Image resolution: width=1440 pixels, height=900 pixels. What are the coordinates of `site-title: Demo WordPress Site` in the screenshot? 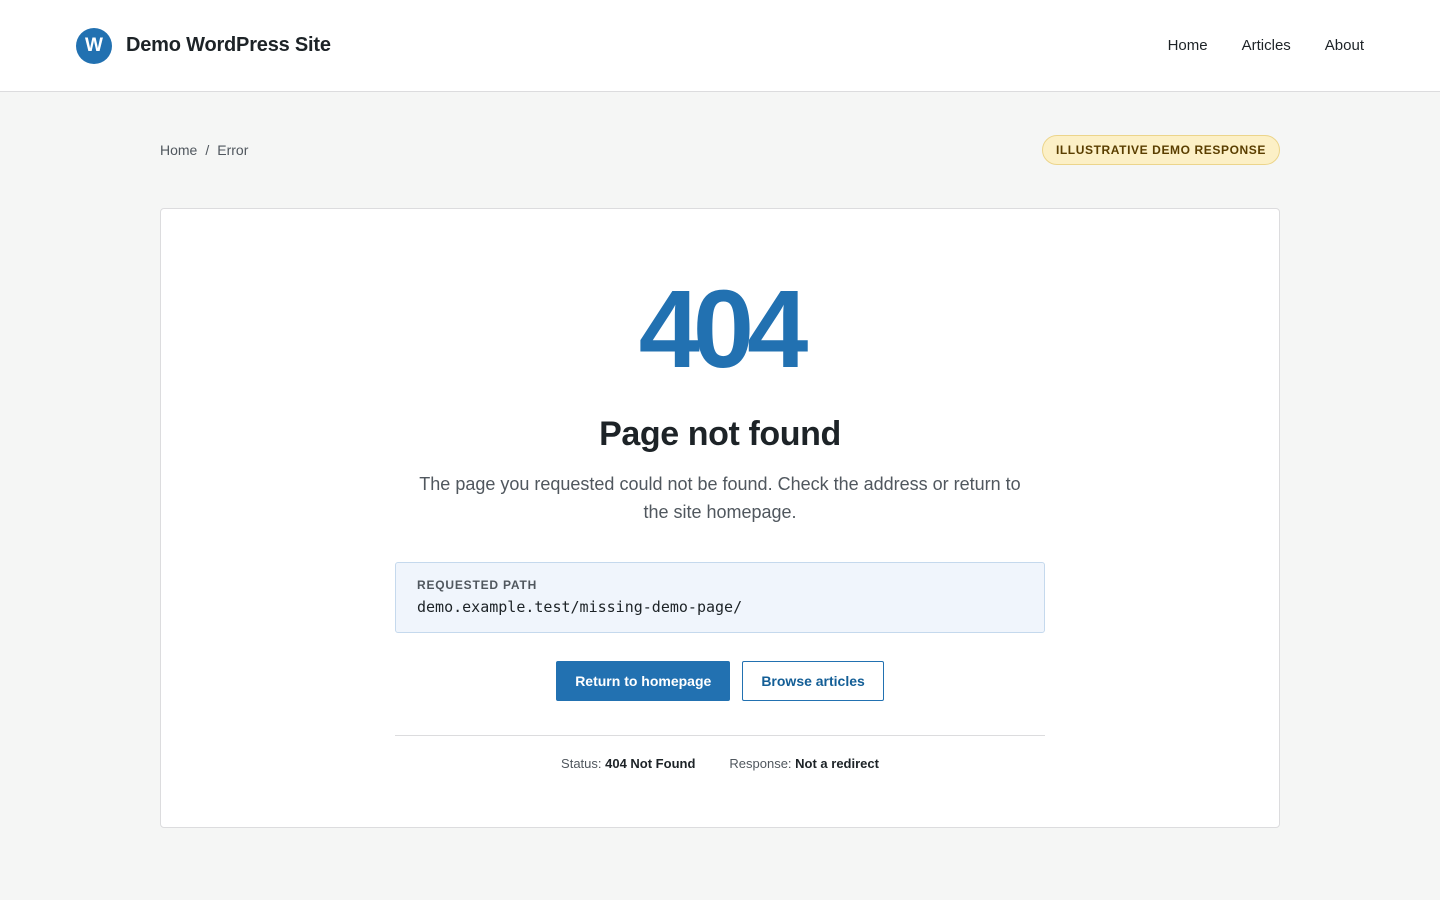 It's located at (228, 45).